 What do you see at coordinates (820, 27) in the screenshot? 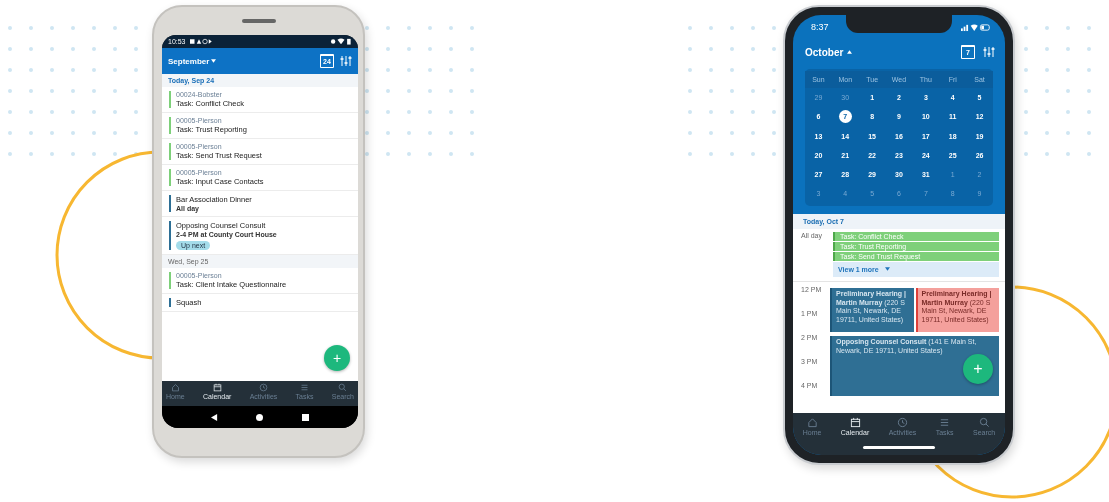
I see `status-time: 8:37` at bounding box center [820, 27].